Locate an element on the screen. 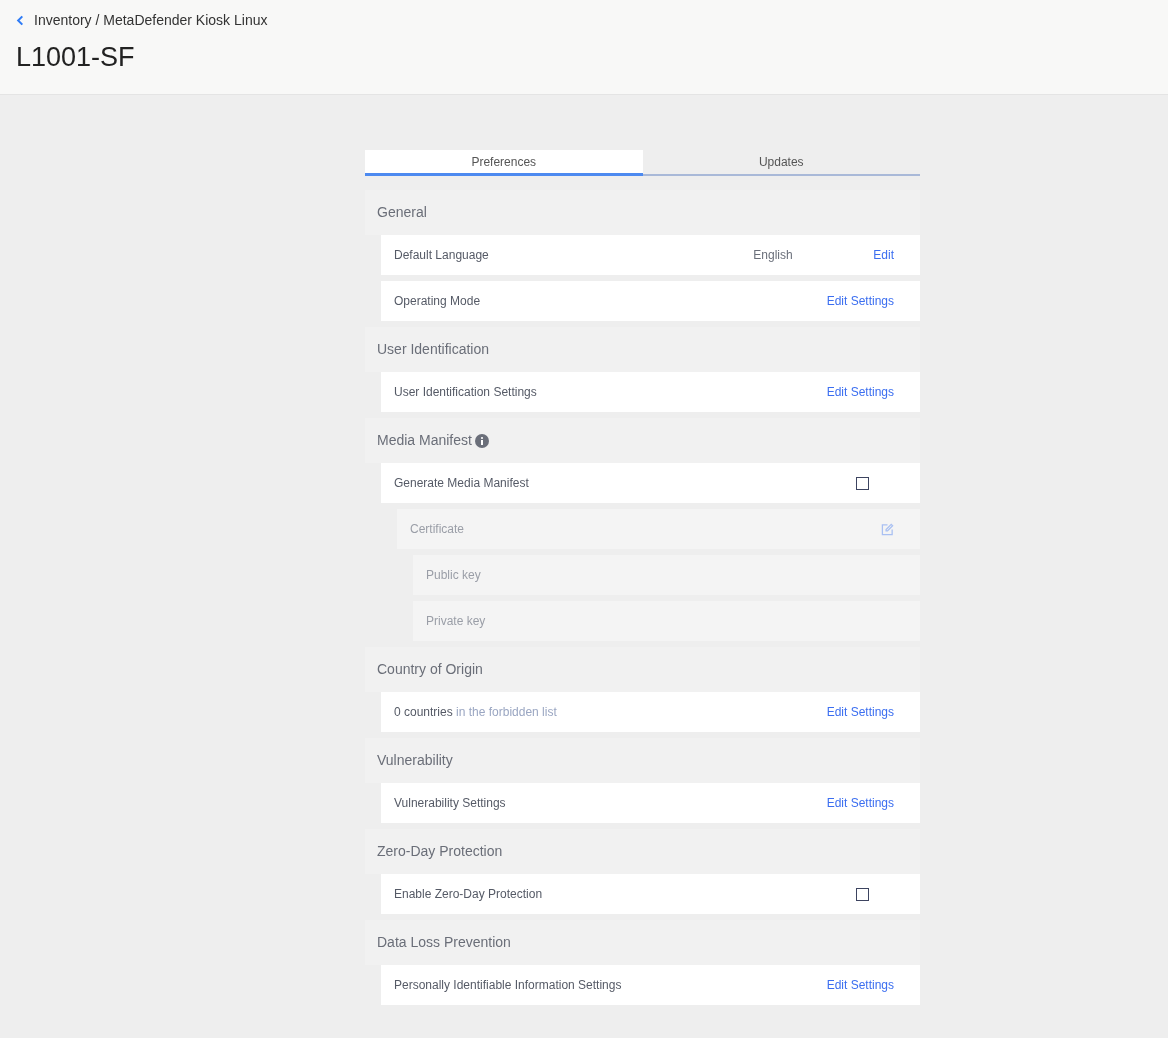 The height and width of the screenshot is (1038, 1168). section-title: Vulnerability is located at coordinates (415, 760).